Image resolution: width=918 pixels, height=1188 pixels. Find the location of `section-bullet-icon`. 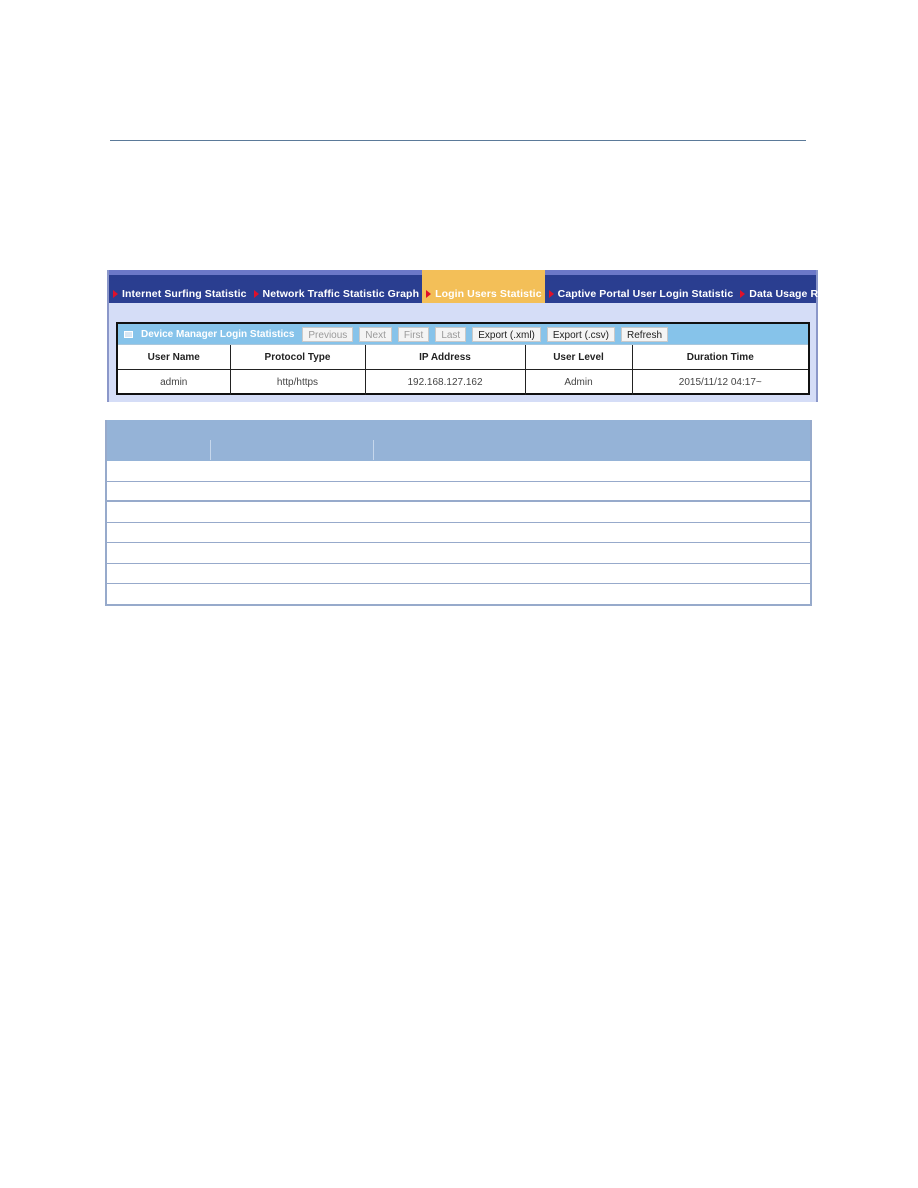

section-bullet-icon is located at coordinates (128, 334).